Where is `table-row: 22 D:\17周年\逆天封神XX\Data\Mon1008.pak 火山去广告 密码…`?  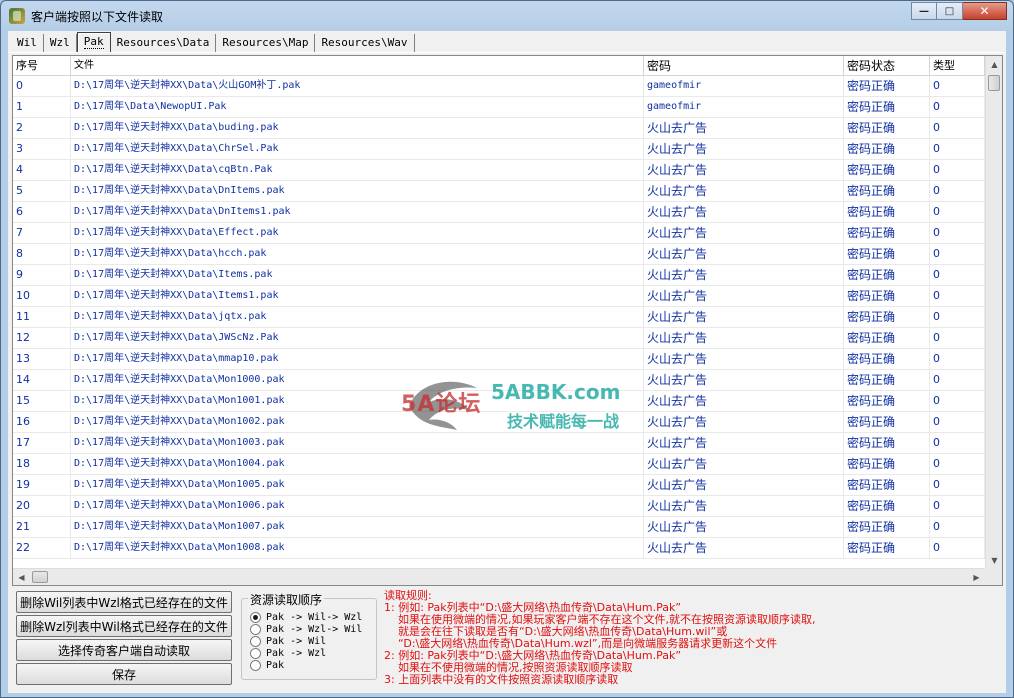
table-row: 22 D:\17周年\逆天封神XX\Data\Mon1008.pak 火山去广告 密码… is located at coordinates (499, 548).